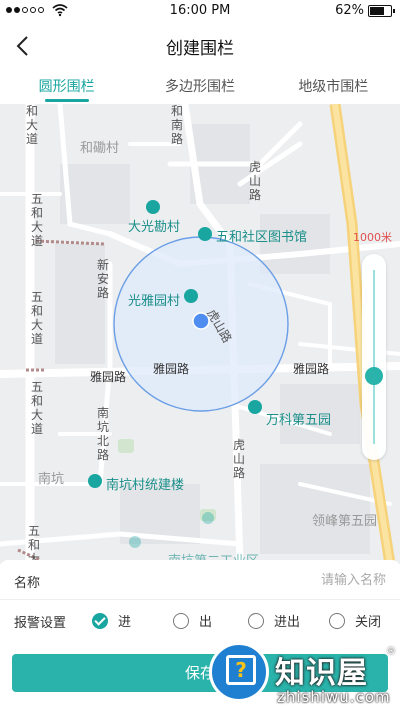 This screenshot has height=711, width=400. I want to click on map-label-hushanlu-bottom: 虎山路, so click(238, 459).